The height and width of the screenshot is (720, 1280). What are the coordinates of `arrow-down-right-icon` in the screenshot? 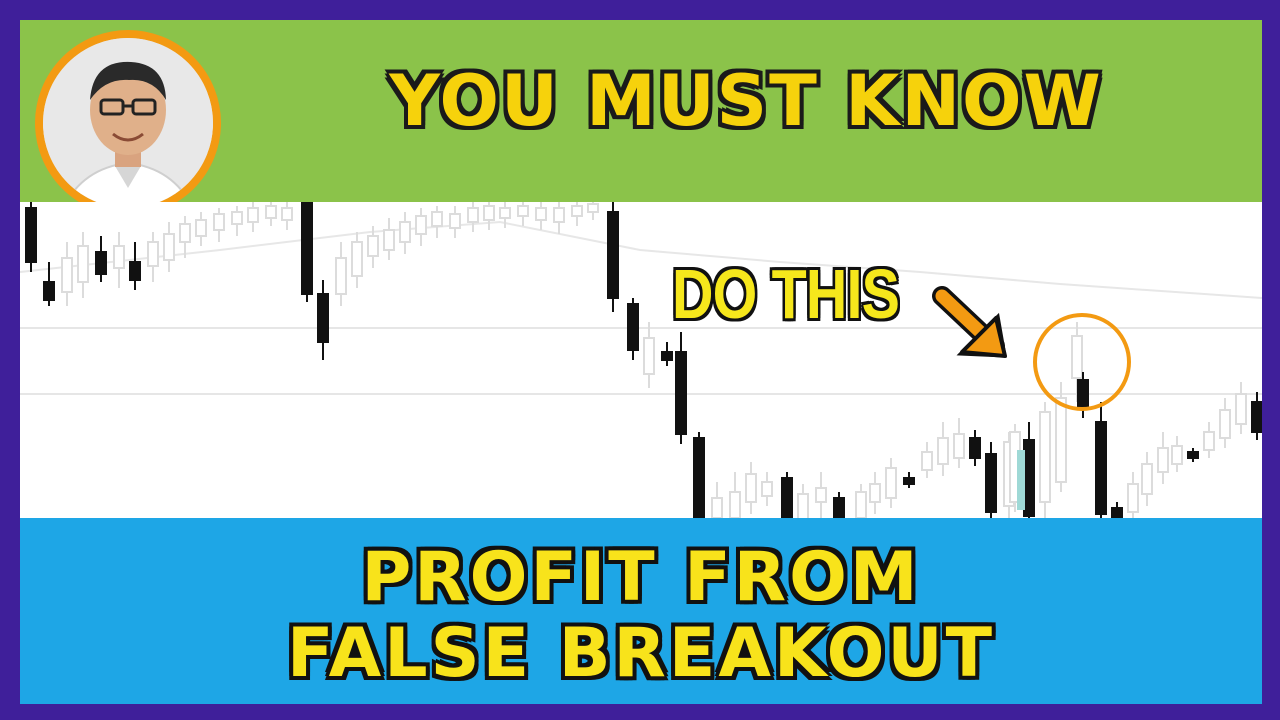 It's located at (969, 322).